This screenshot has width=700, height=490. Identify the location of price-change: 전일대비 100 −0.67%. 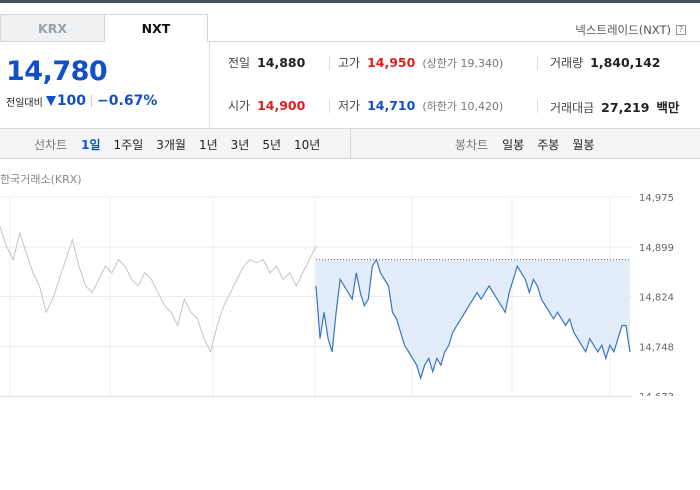
(81, 101).